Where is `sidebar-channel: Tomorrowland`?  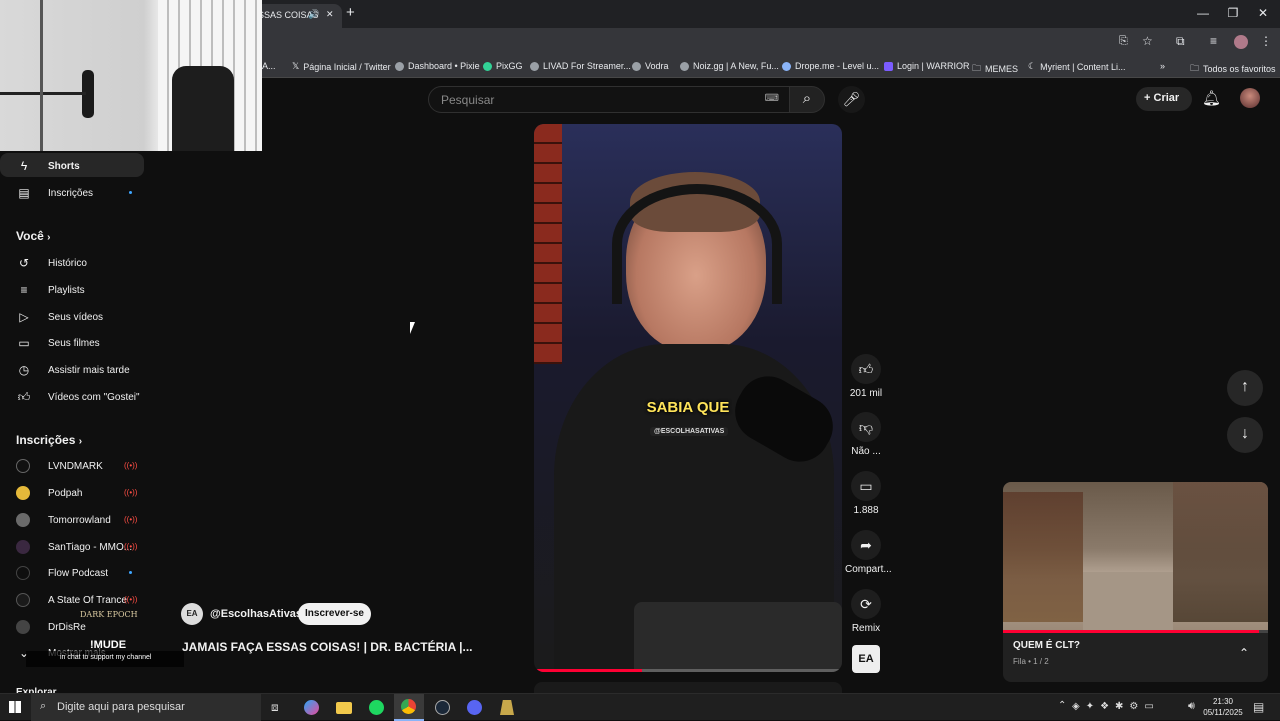
sidebar-channel: Tomorrowland is located at coordinates (63, 520).